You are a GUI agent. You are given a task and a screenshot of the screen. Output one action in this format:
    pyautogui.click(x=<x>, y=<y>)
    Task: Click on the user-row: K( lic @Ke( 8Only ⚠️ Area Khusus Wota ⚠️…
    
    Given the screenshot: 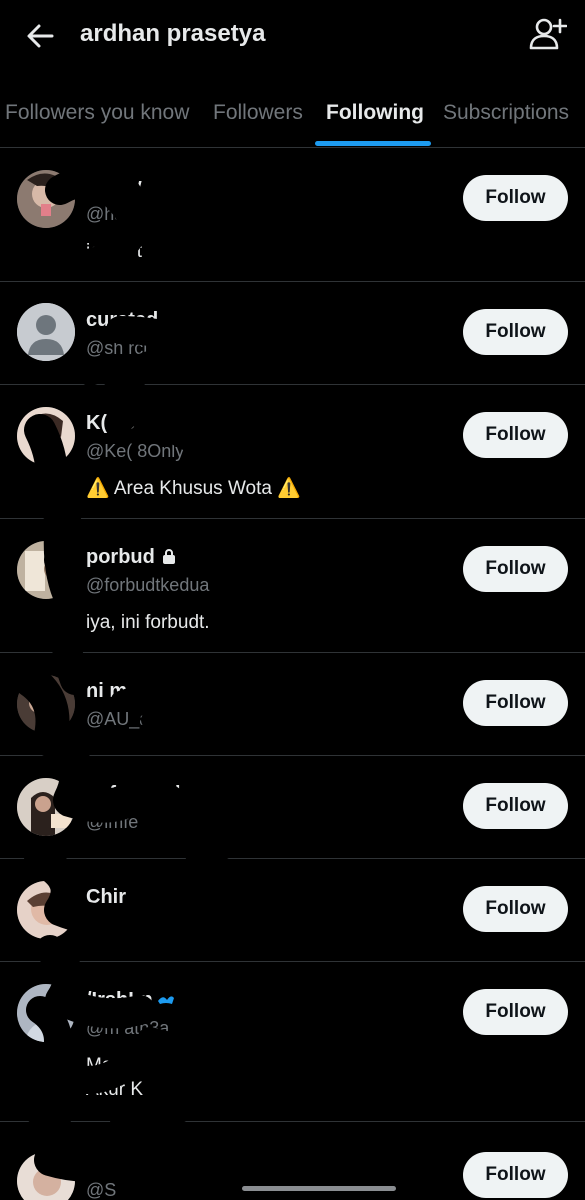 What is the action you would take?
    pyautogui.click(x=292, y=452)
    